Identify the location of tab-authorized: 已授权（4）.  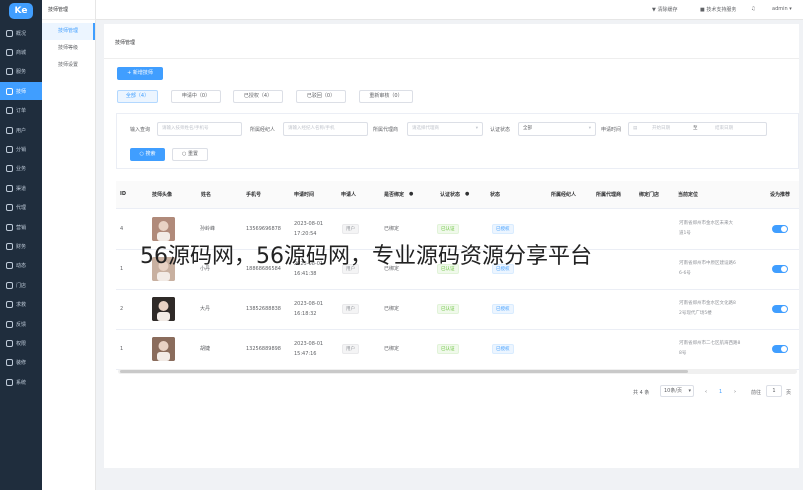
(258, 96).